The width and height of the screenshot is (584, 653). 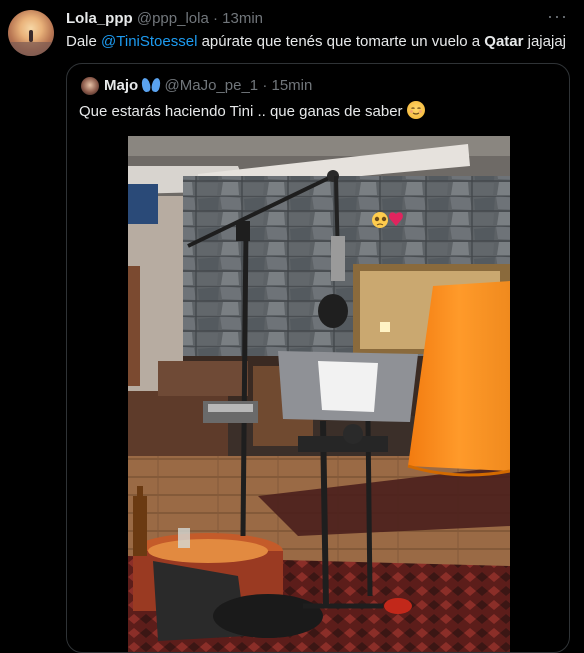 I want to click on relieved-face-icon, so click(x=415, y=110).